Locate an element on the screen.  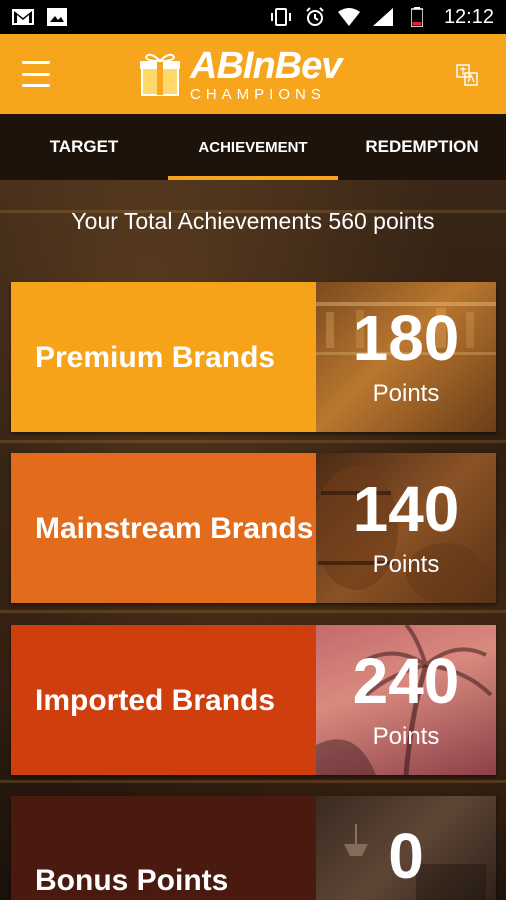
card-points-panel: 140 Points is located at coordinates (406, 528).